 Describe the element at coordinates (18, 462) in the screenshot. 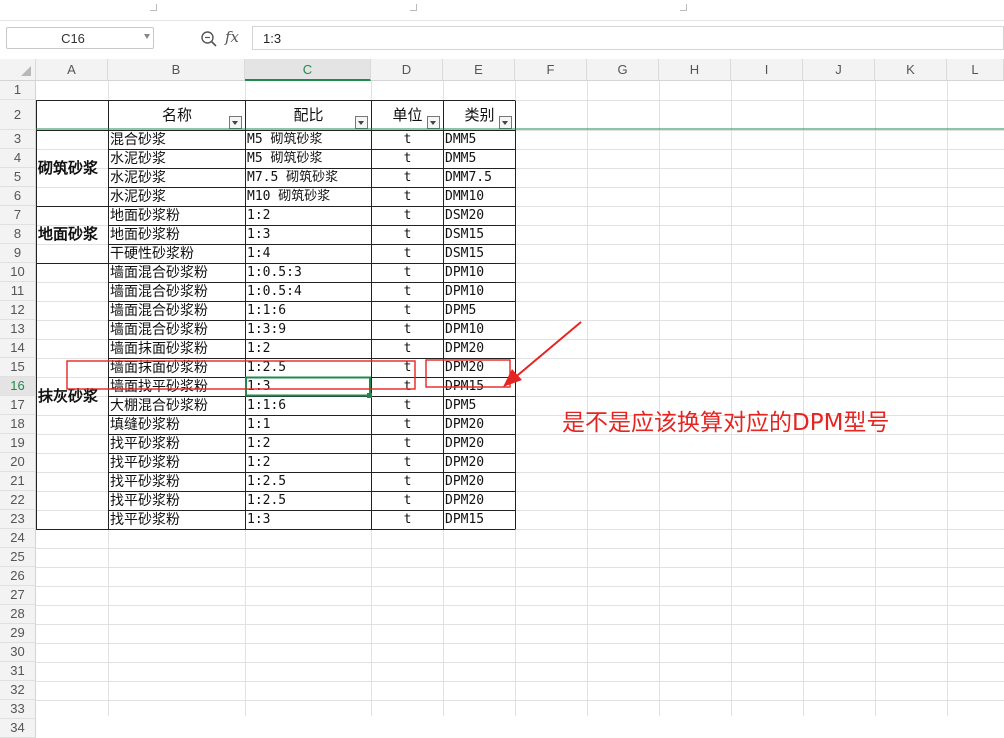

I see `row-header-20: 20` at that location.